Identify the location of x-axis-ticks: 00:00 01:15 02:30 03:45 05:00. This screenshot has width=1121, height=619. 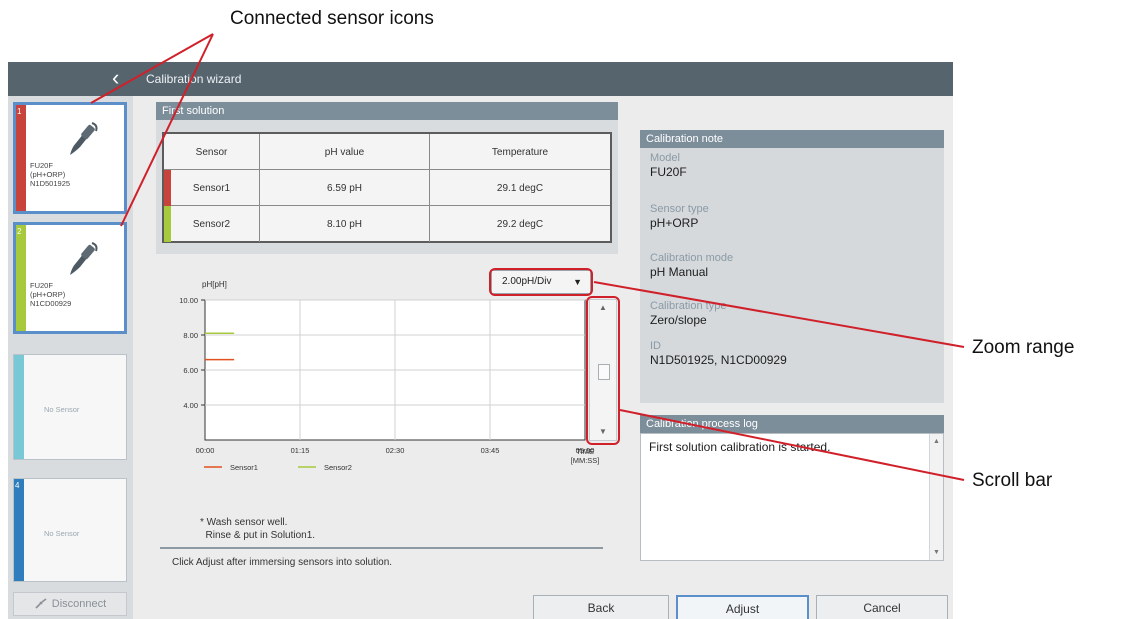
(395, 450).